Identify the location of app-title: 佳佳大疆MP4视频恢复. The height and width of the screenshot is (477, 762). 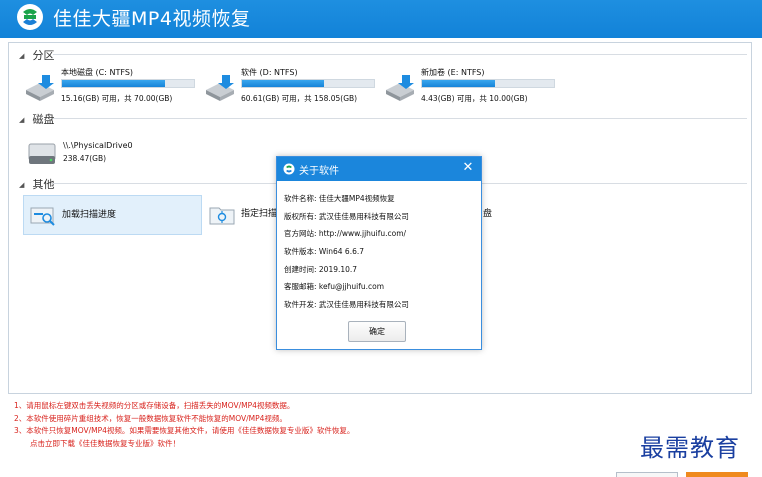
(152, 19).